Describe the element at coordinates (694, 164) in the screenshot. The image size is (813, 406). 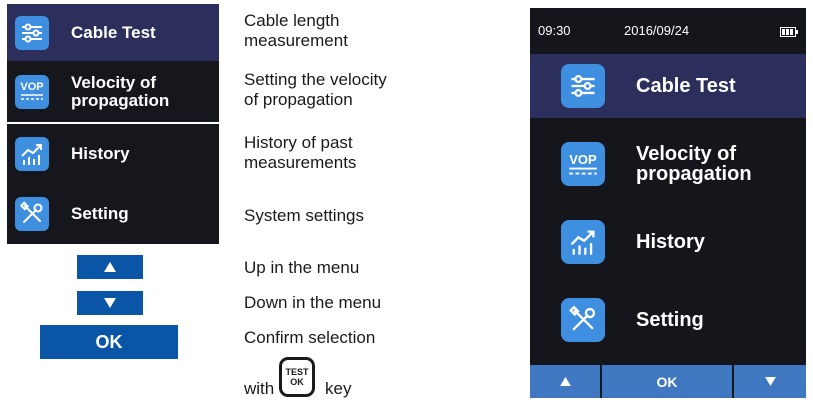
I see `screen-menu-label: Velocity of propagation` at that location.